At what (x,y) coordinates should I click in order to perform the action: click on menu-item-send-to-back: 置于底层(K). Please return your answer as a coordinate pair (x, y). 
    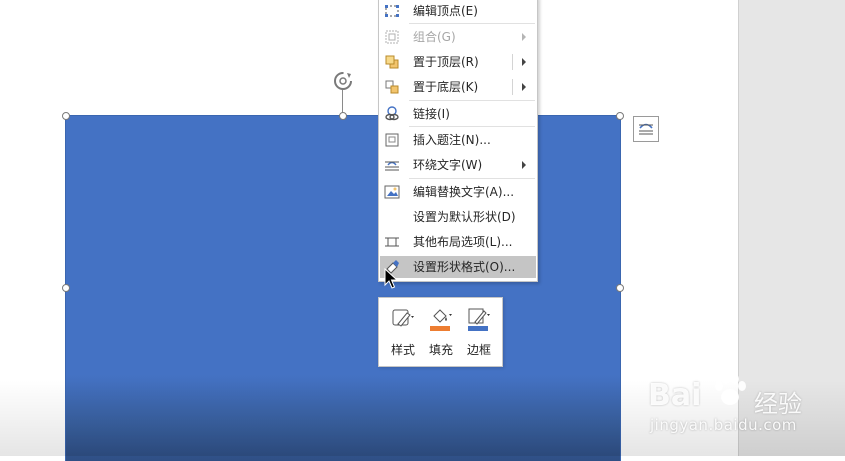
    Looking at the image, I should click on (458, 87).